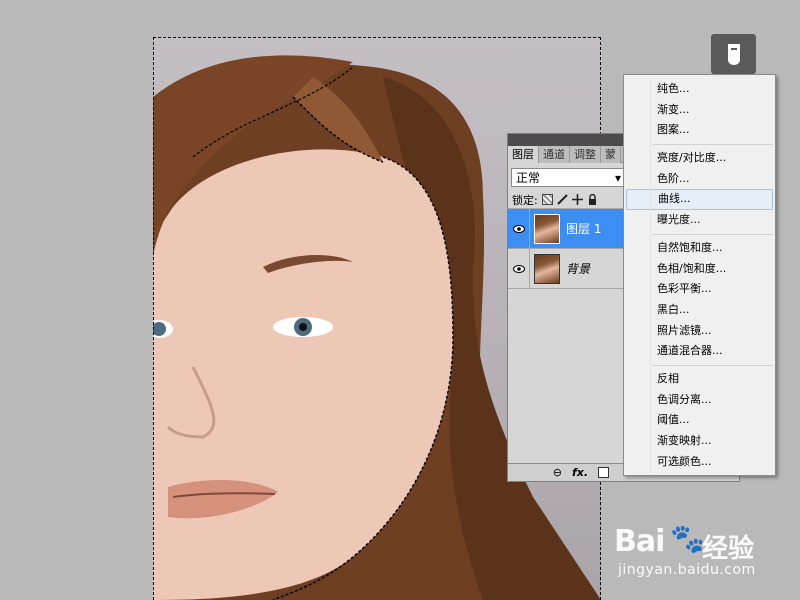 This screenshot has height=600, width=800. I want to click on paw-icon: 🐾, so click(687, 538).